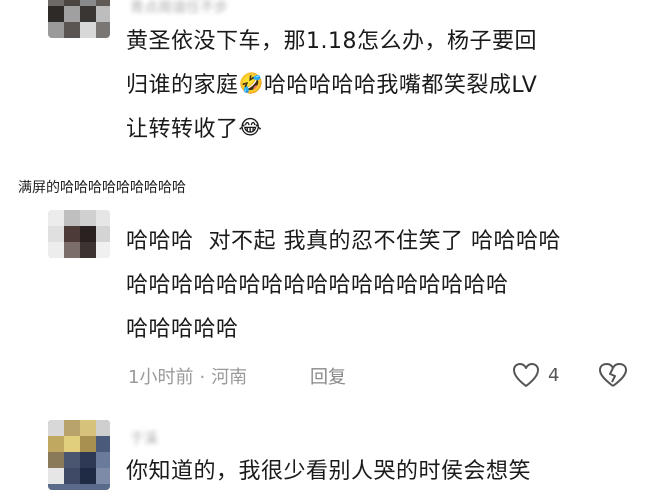 The image size is (660, 495). What do you see at coordinates (182, 329) in the screenshot?
I see `comment-line: 哈哈哈哈哈` at bounding box center [182, 329].